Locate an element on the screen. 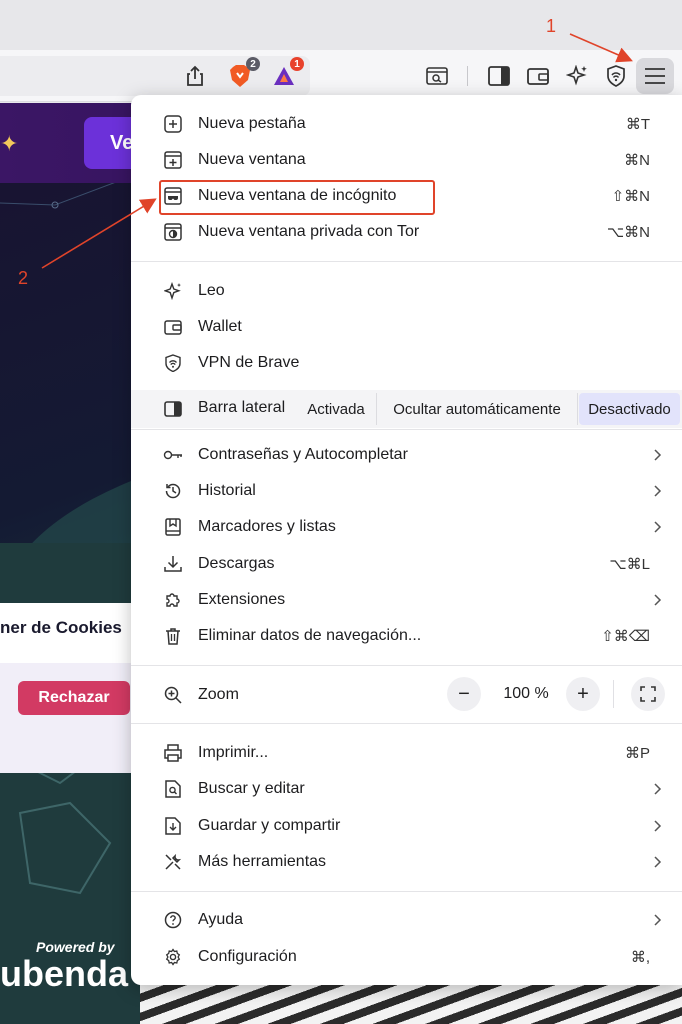 The height and width of the screenshot is (1024, 682). menu-item-shortcut: ⌥⌘N is located at coordinates (628, 232).